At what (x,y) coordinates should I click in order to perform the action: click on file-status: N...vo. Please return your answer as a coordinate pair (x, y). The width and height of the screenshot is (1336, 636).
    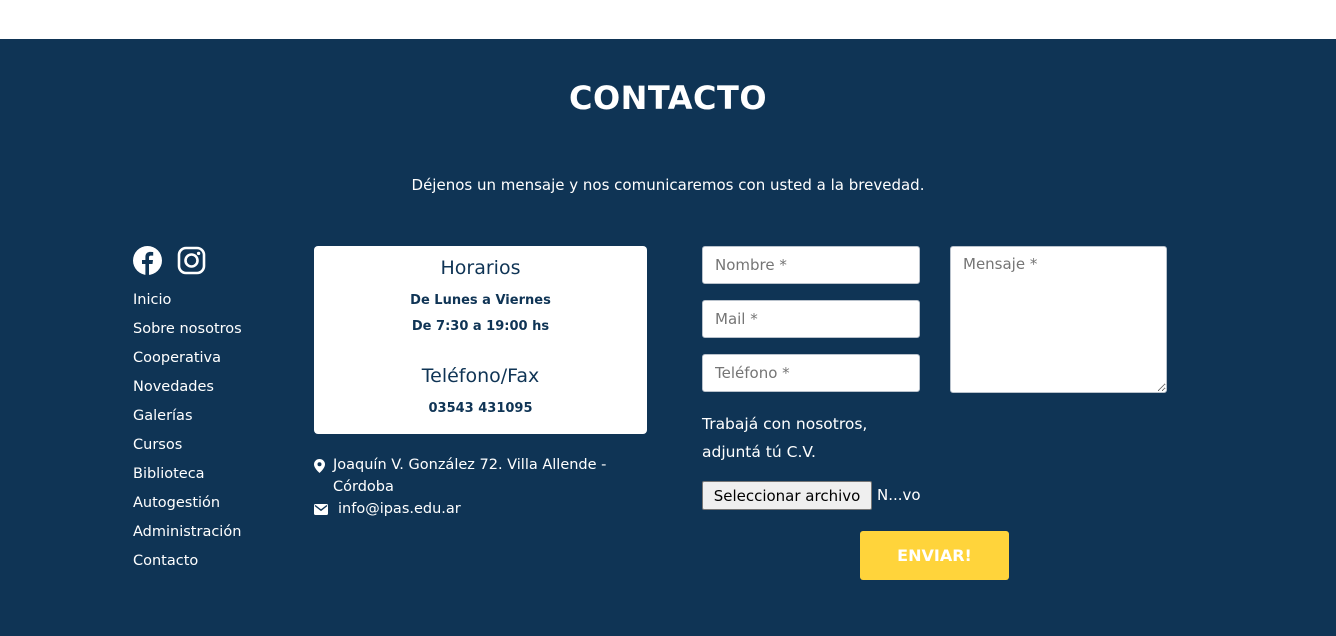
    Looking at the image, I should click on (899, 495).